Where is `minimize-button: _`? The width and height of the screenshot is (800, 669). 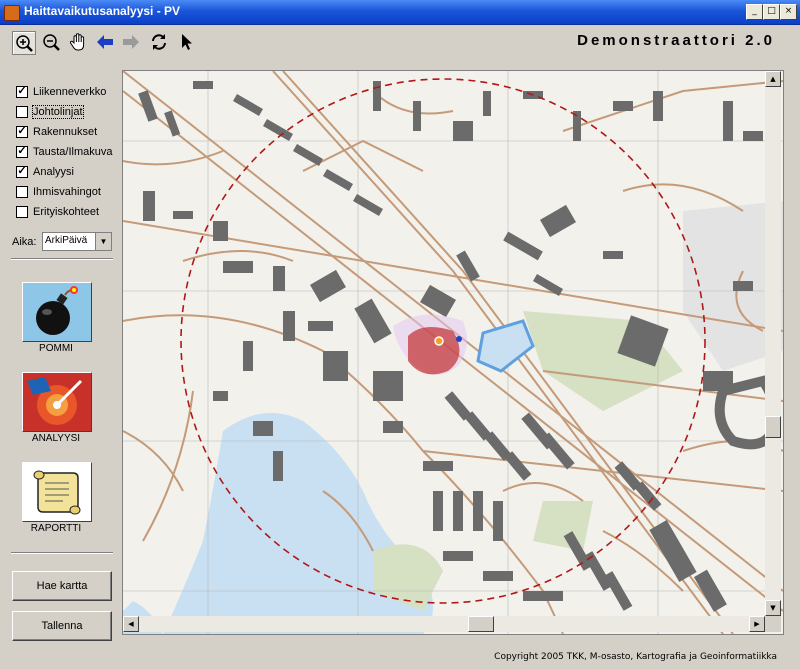
minimize-button: _ is located at coordinates (754, 12).